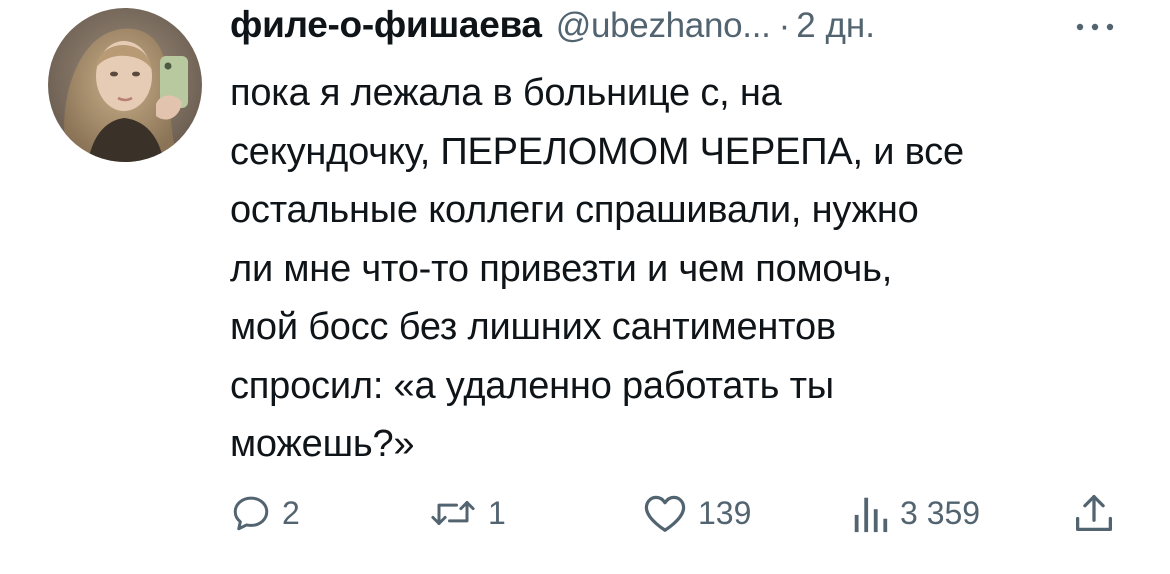 The height and width of the screenshot is (574, 1170). What do you see at coordinates (552, 31) in the screenshot?
I see `tweet-header: филе-о-фишаева @ubezhano... · 2 дн.` at bounding box center [552, 31].